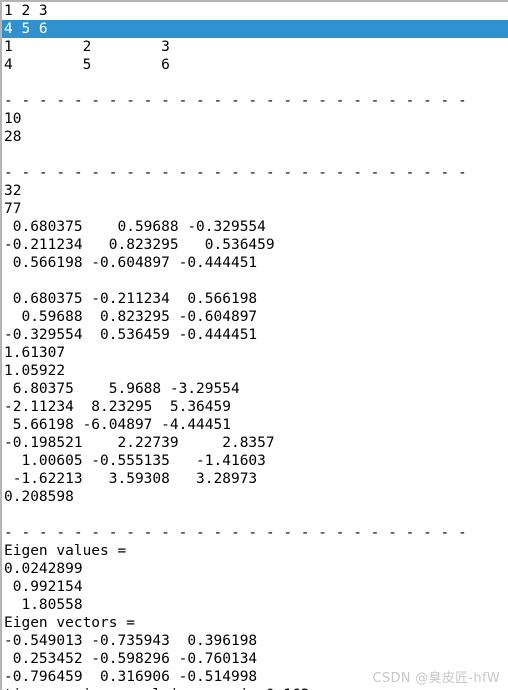 This screenshot has width=508, height=690. I want to click on console-line: 0.680375 -0.211234 0.566198, so click(255, 299).